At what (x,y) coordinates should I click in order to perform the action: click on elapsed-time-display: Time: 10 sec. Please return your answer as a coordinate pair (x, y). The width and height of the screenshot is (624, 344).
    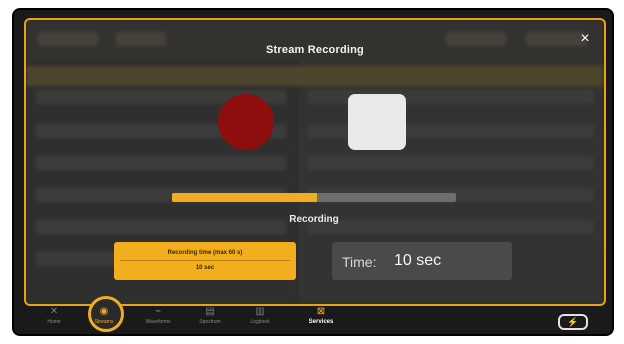
    Looking at the image, I should click on (422, 261).